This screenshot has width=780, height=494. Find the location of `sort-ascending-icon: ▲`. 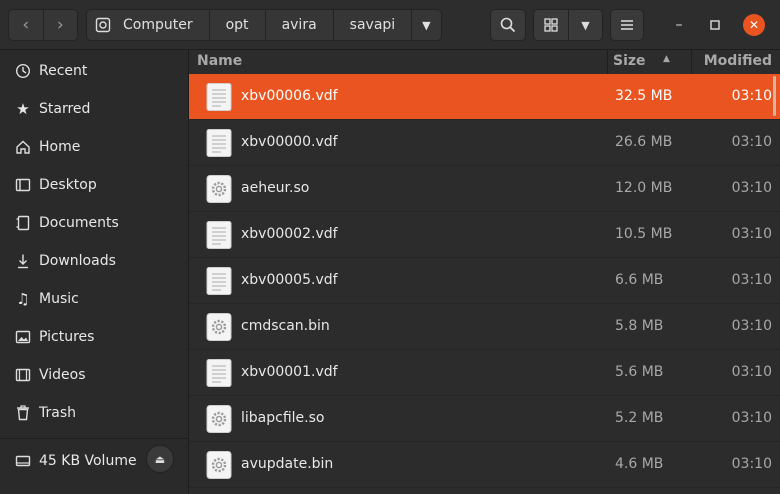

sort-ascending-icon: ▲ is located at coordinates (666, 59).